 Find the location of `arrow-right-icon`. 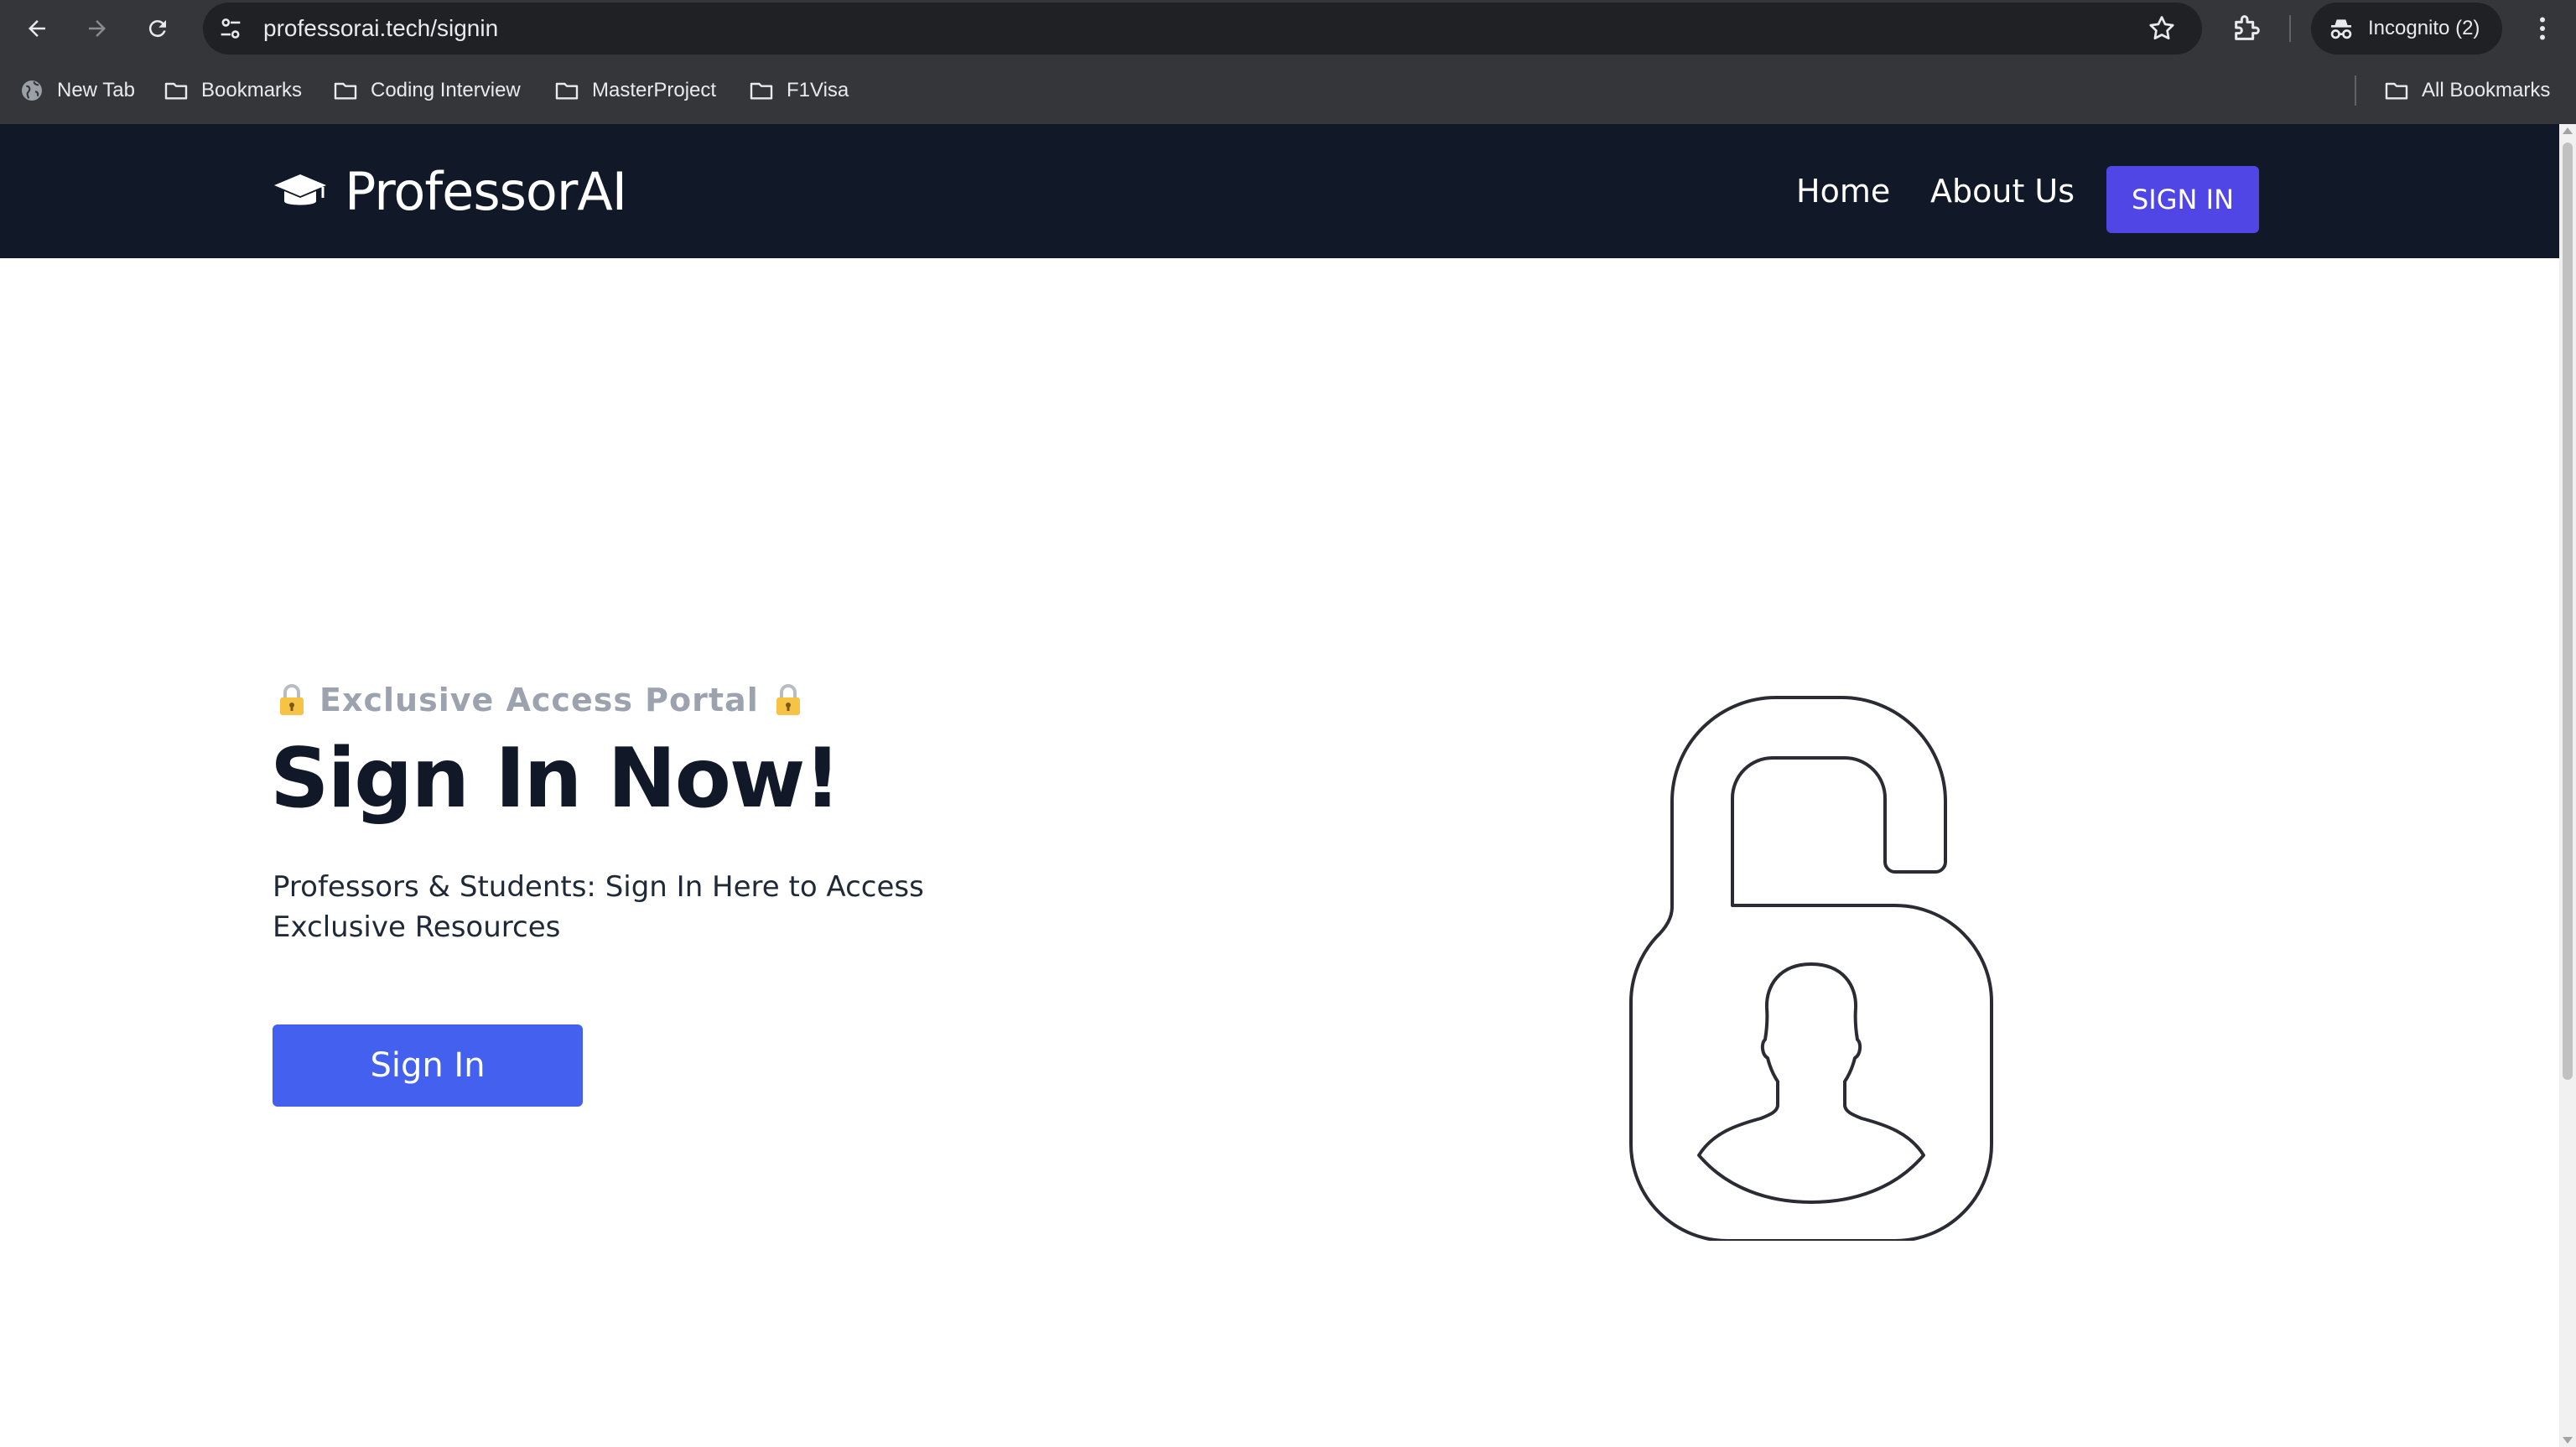

arrow-right-icon is located at coordinates (97, 28).